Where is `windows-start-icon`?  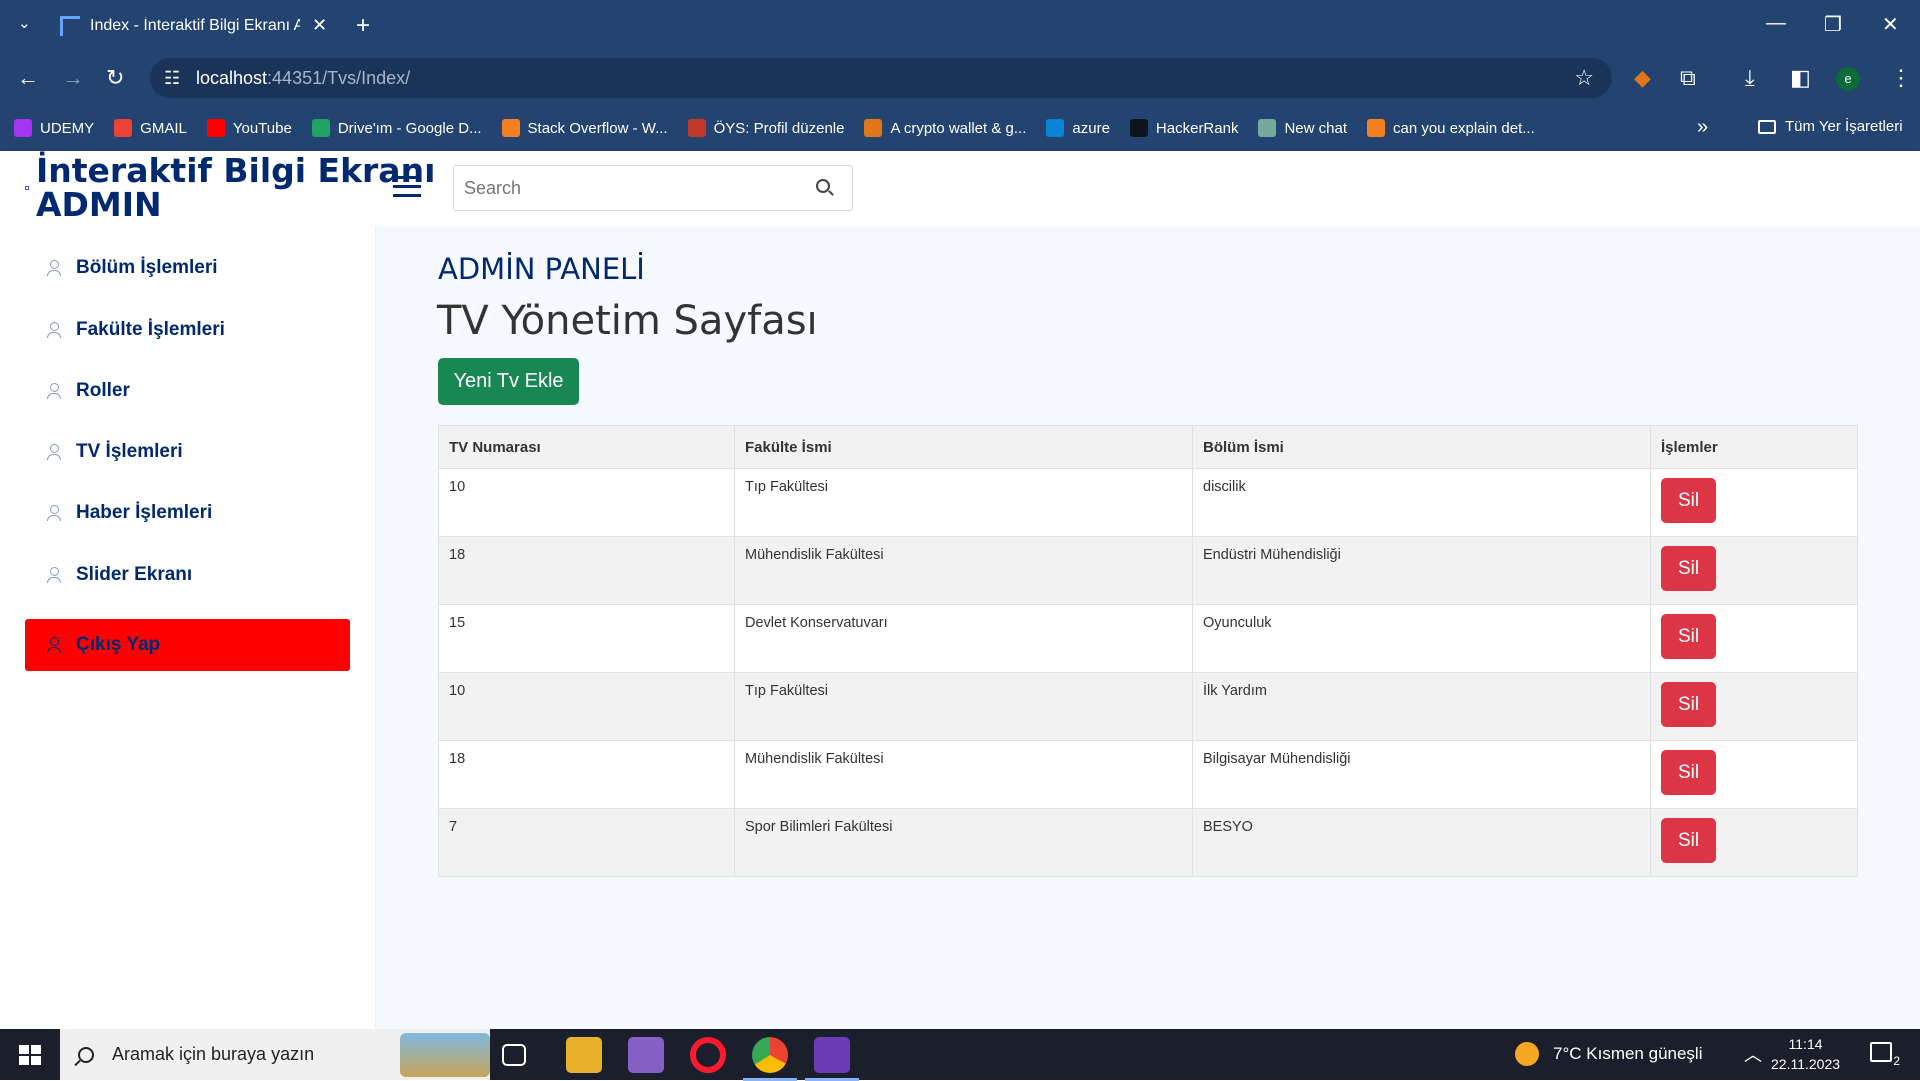 windows-start-icon is located at coordinates (30, 1055).